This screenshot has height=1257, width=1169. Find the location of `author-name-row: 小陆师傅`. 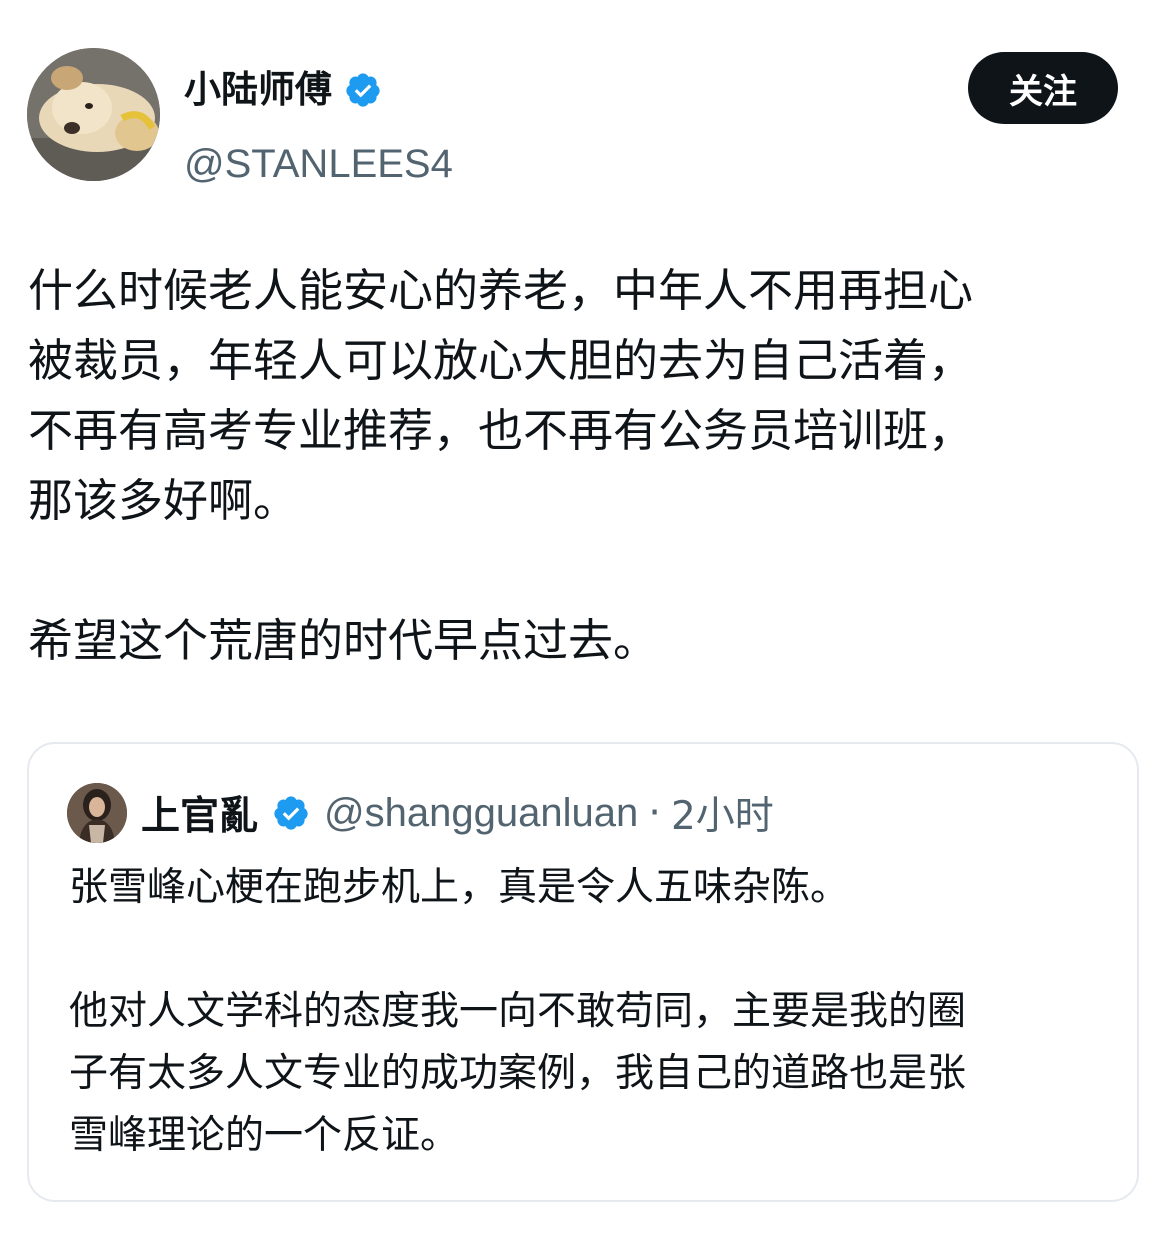

author-name-row: 小陆师傅 is located at coordinates (283, 90).